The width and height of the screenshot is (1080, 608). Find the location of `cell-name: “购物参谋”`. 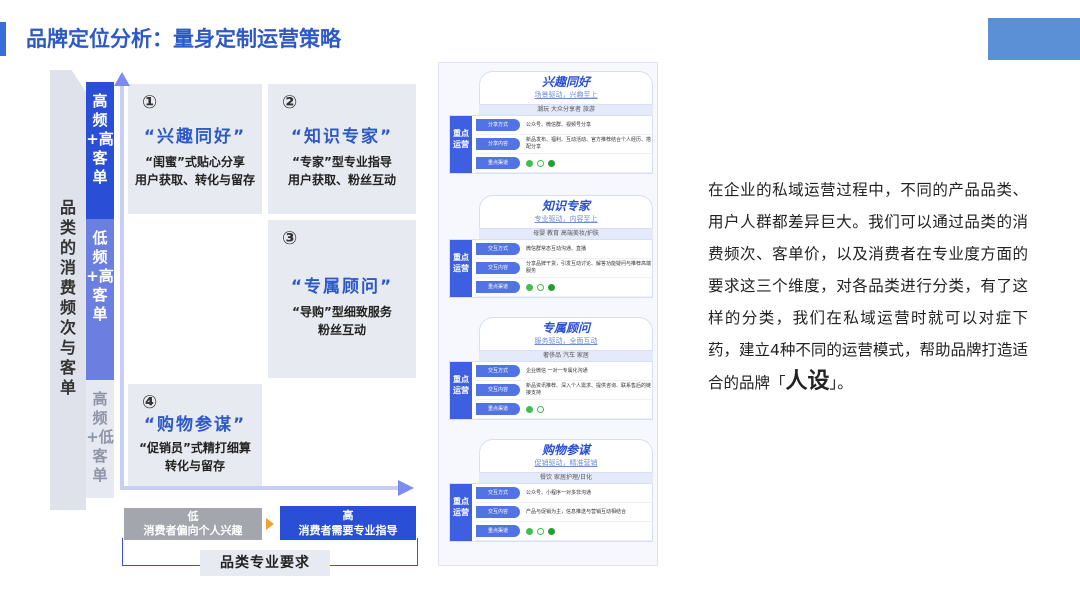

cell-name: “购物参谋” is located at coordinates (195, 425).